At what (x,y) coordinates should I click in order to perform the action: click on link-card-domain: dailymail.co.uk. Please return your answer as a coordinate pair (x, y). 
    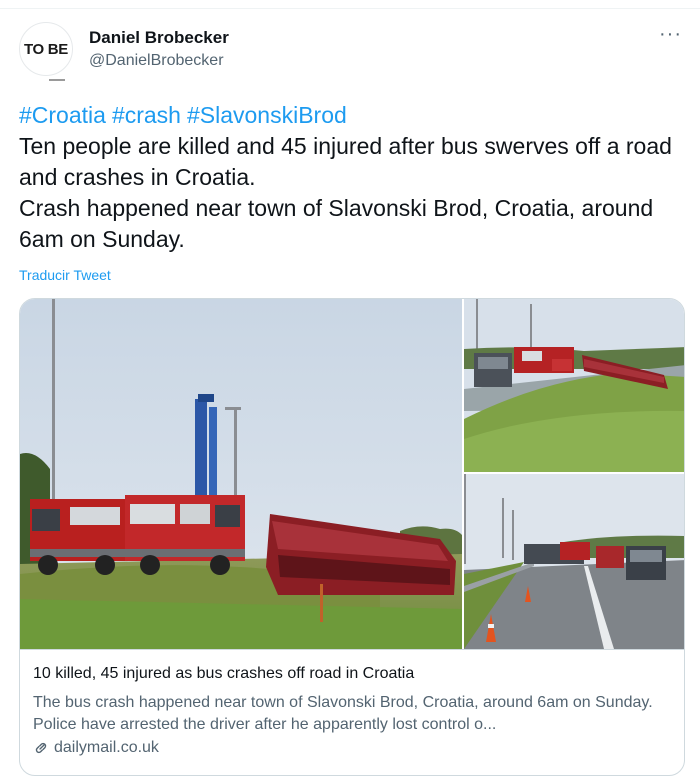
    Looking at the image, I should click on (106, 747).